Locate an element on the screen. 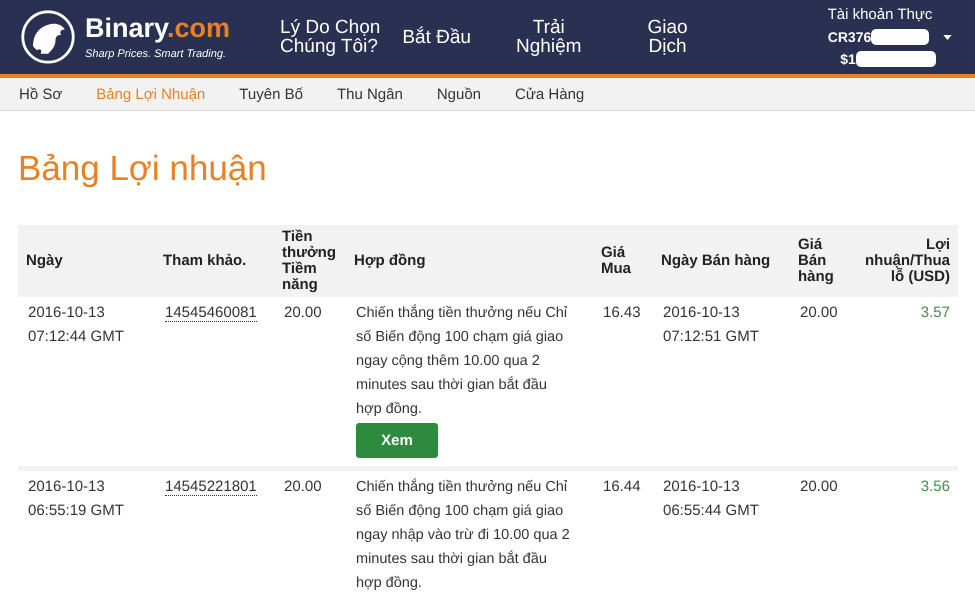  account-balance: $1 is located at coordinates (848, 59).